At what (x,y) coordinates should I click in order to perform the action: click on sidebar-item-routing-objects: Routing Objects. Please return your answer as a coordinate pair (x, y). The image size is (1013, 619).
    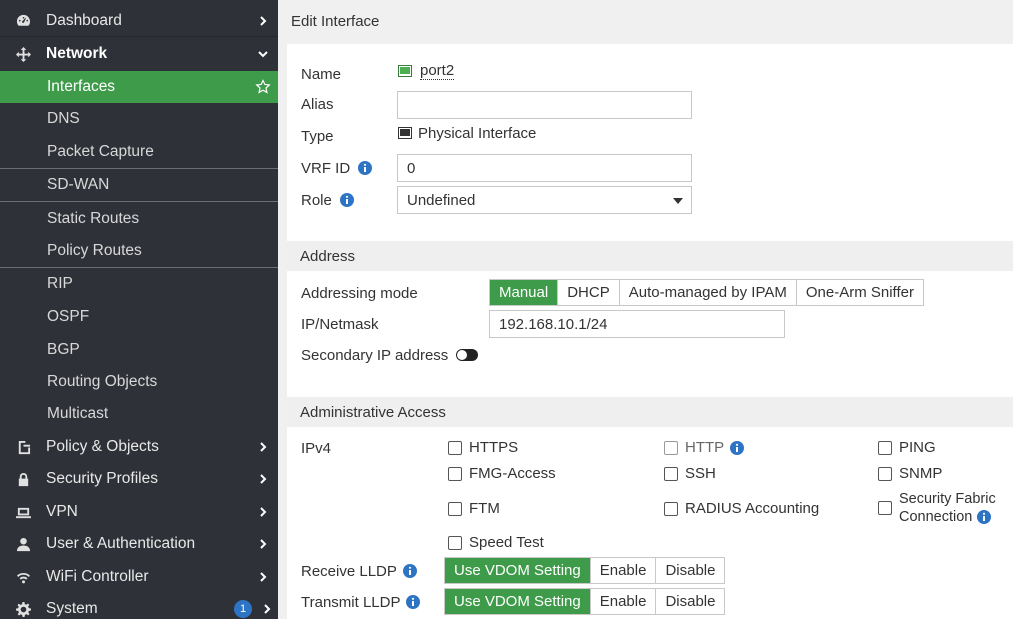
    Looking at the image, I should click on (139, 382).